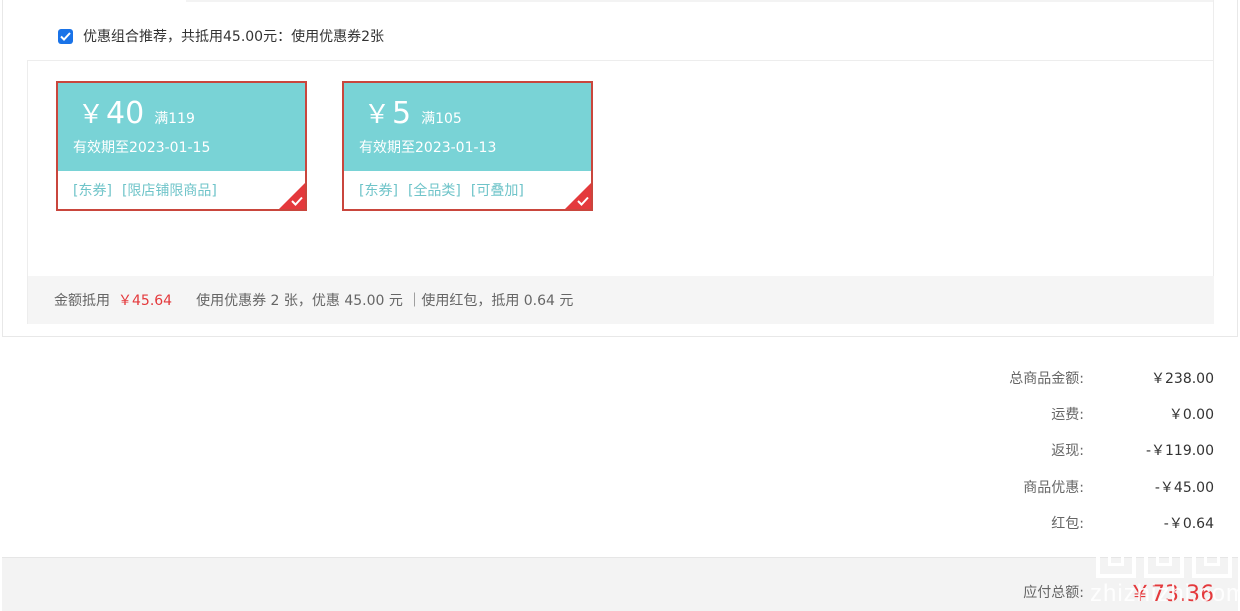 The image size is (1240, 611). I want to click on coupon-card: ￥40 满119 有效期至2023-01-15 [东券] [限店铺限商品], so click(181, 146).